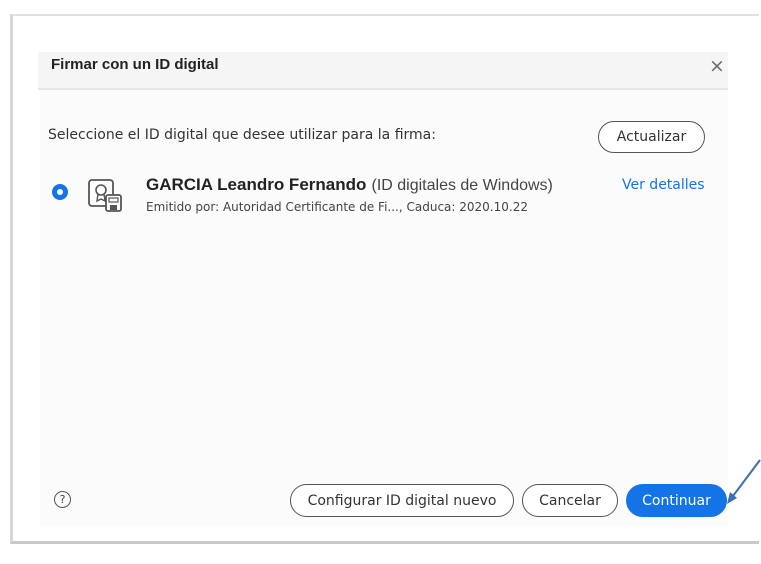 The image size is (761, 564). What do you see at coordinates (62, 499) in the screenshot?
I see `help-icon: ?` at bounding box center [62, 499].